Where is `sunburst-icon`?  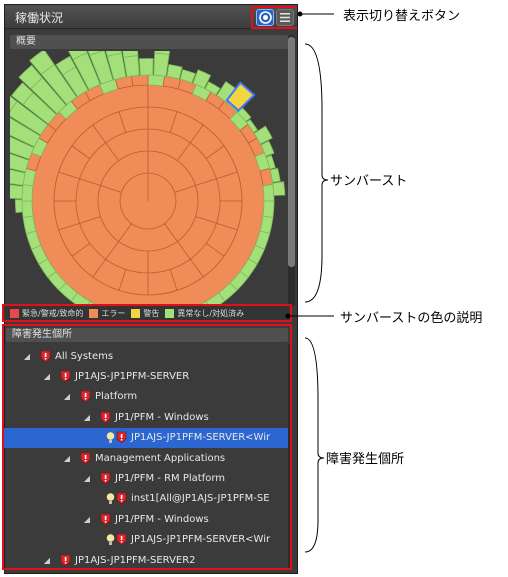
sunburst-icon is located at coordinates (265, 17).